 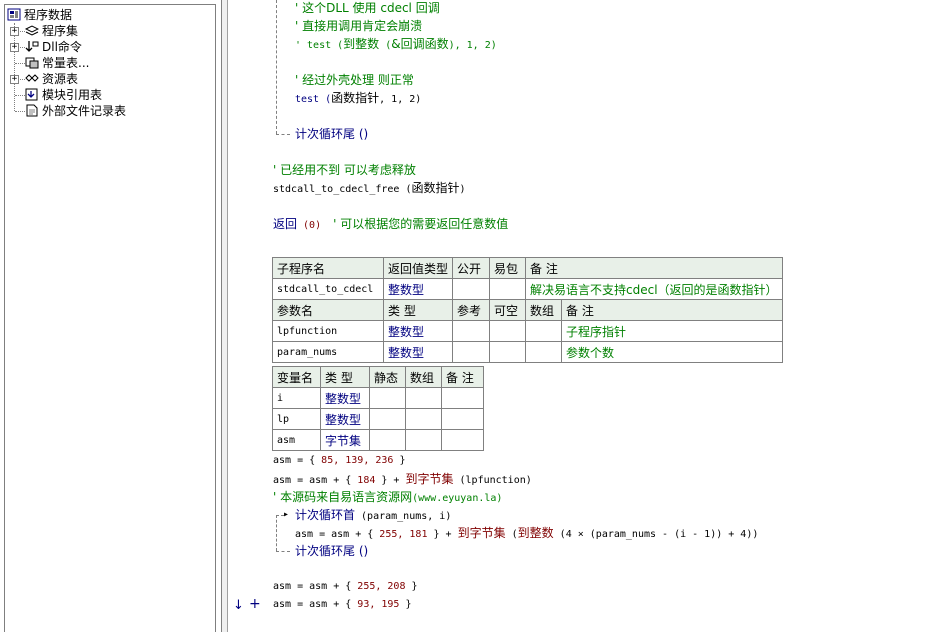 What do you see at coordinates (225, 316) in the screenshot?
I see `panel-splitter` at bounding box center [225, 316].